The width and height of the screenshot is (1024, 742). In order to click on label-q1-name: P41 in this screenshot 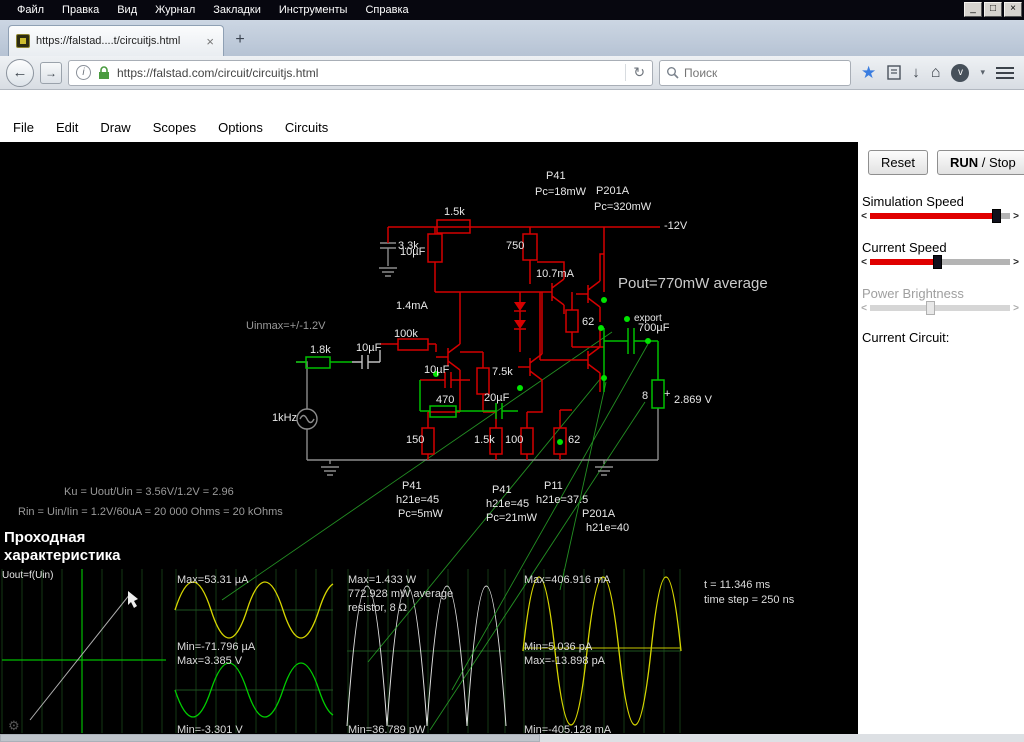, I will do `click(412, 486)`.